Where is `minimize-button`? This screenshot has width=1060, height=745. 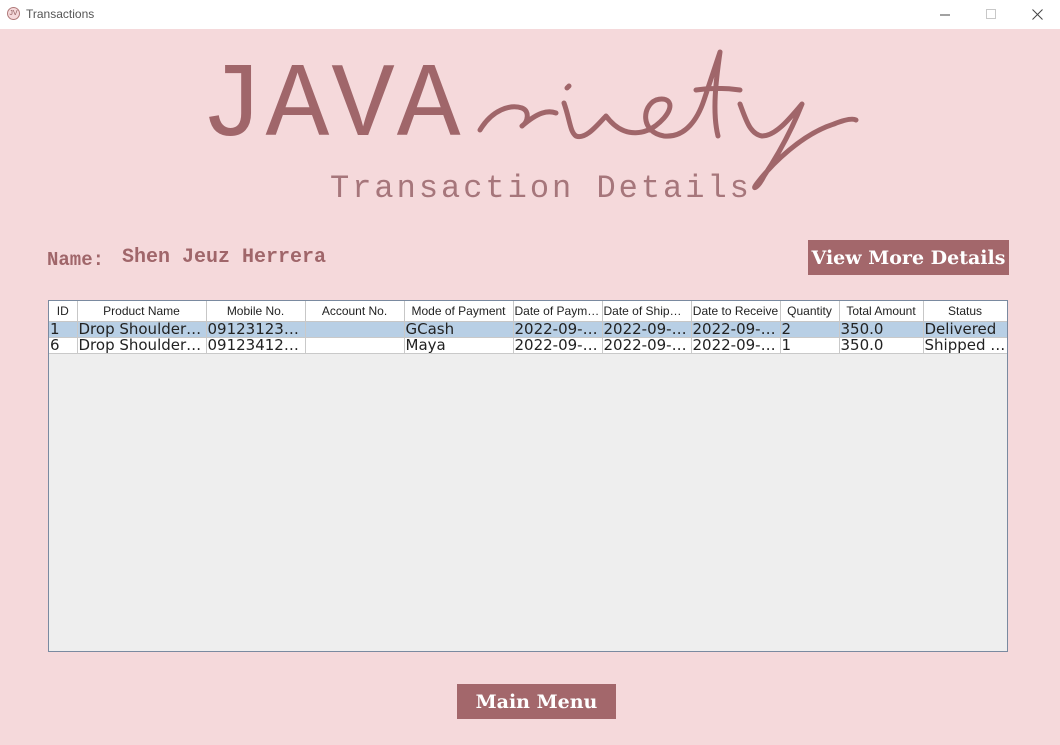
minimize-button is located at coordinates (945, 14).